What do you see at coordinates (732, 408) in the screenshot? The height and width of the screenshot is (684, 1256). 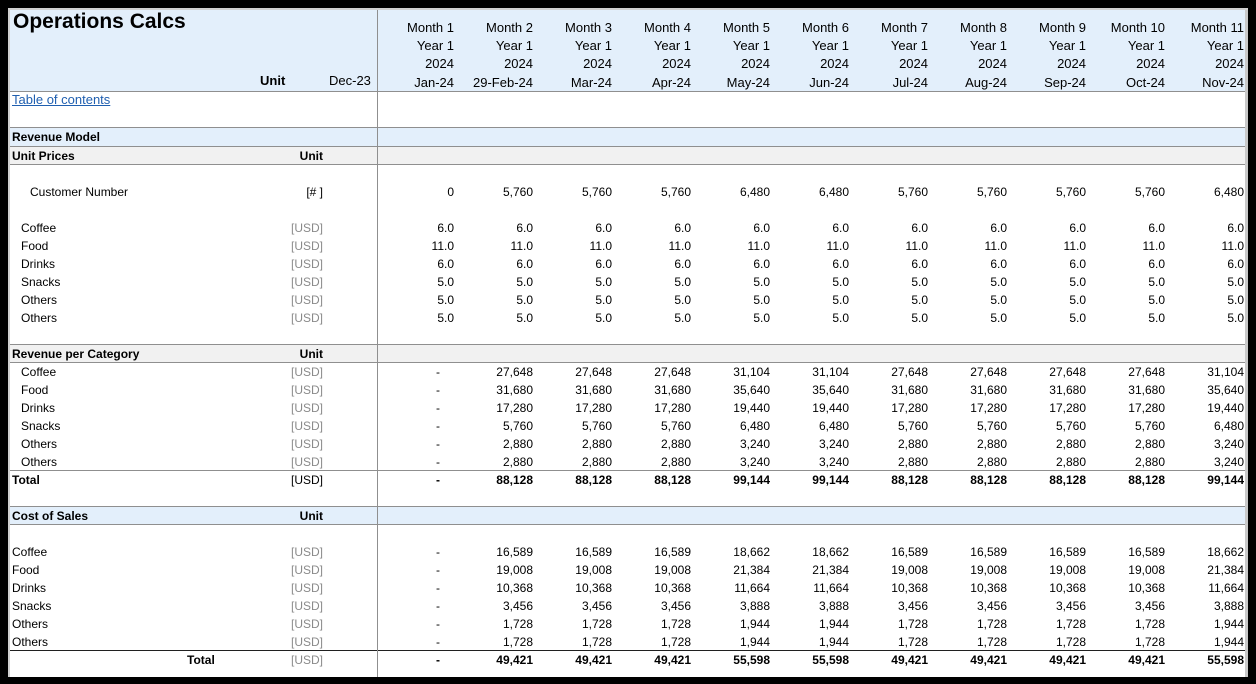 I see `value-cell: 19,440` at bounding box center [732, 408].